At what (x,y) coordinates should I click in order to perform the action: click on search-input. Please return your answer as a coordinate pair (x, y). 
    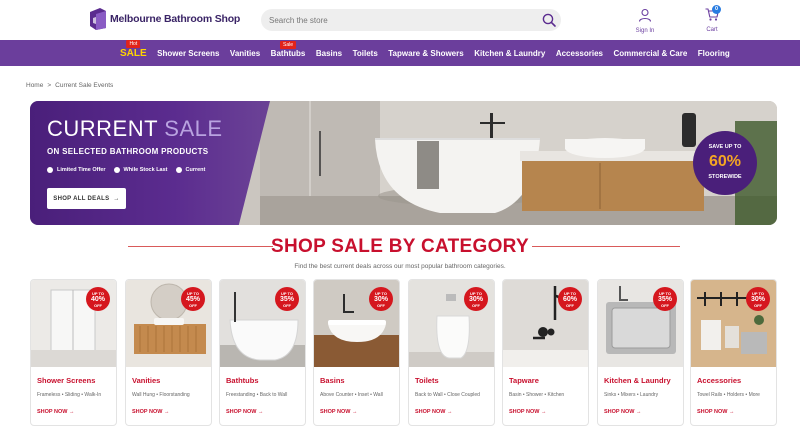
    Looking at the image, I should click on (399, 20).